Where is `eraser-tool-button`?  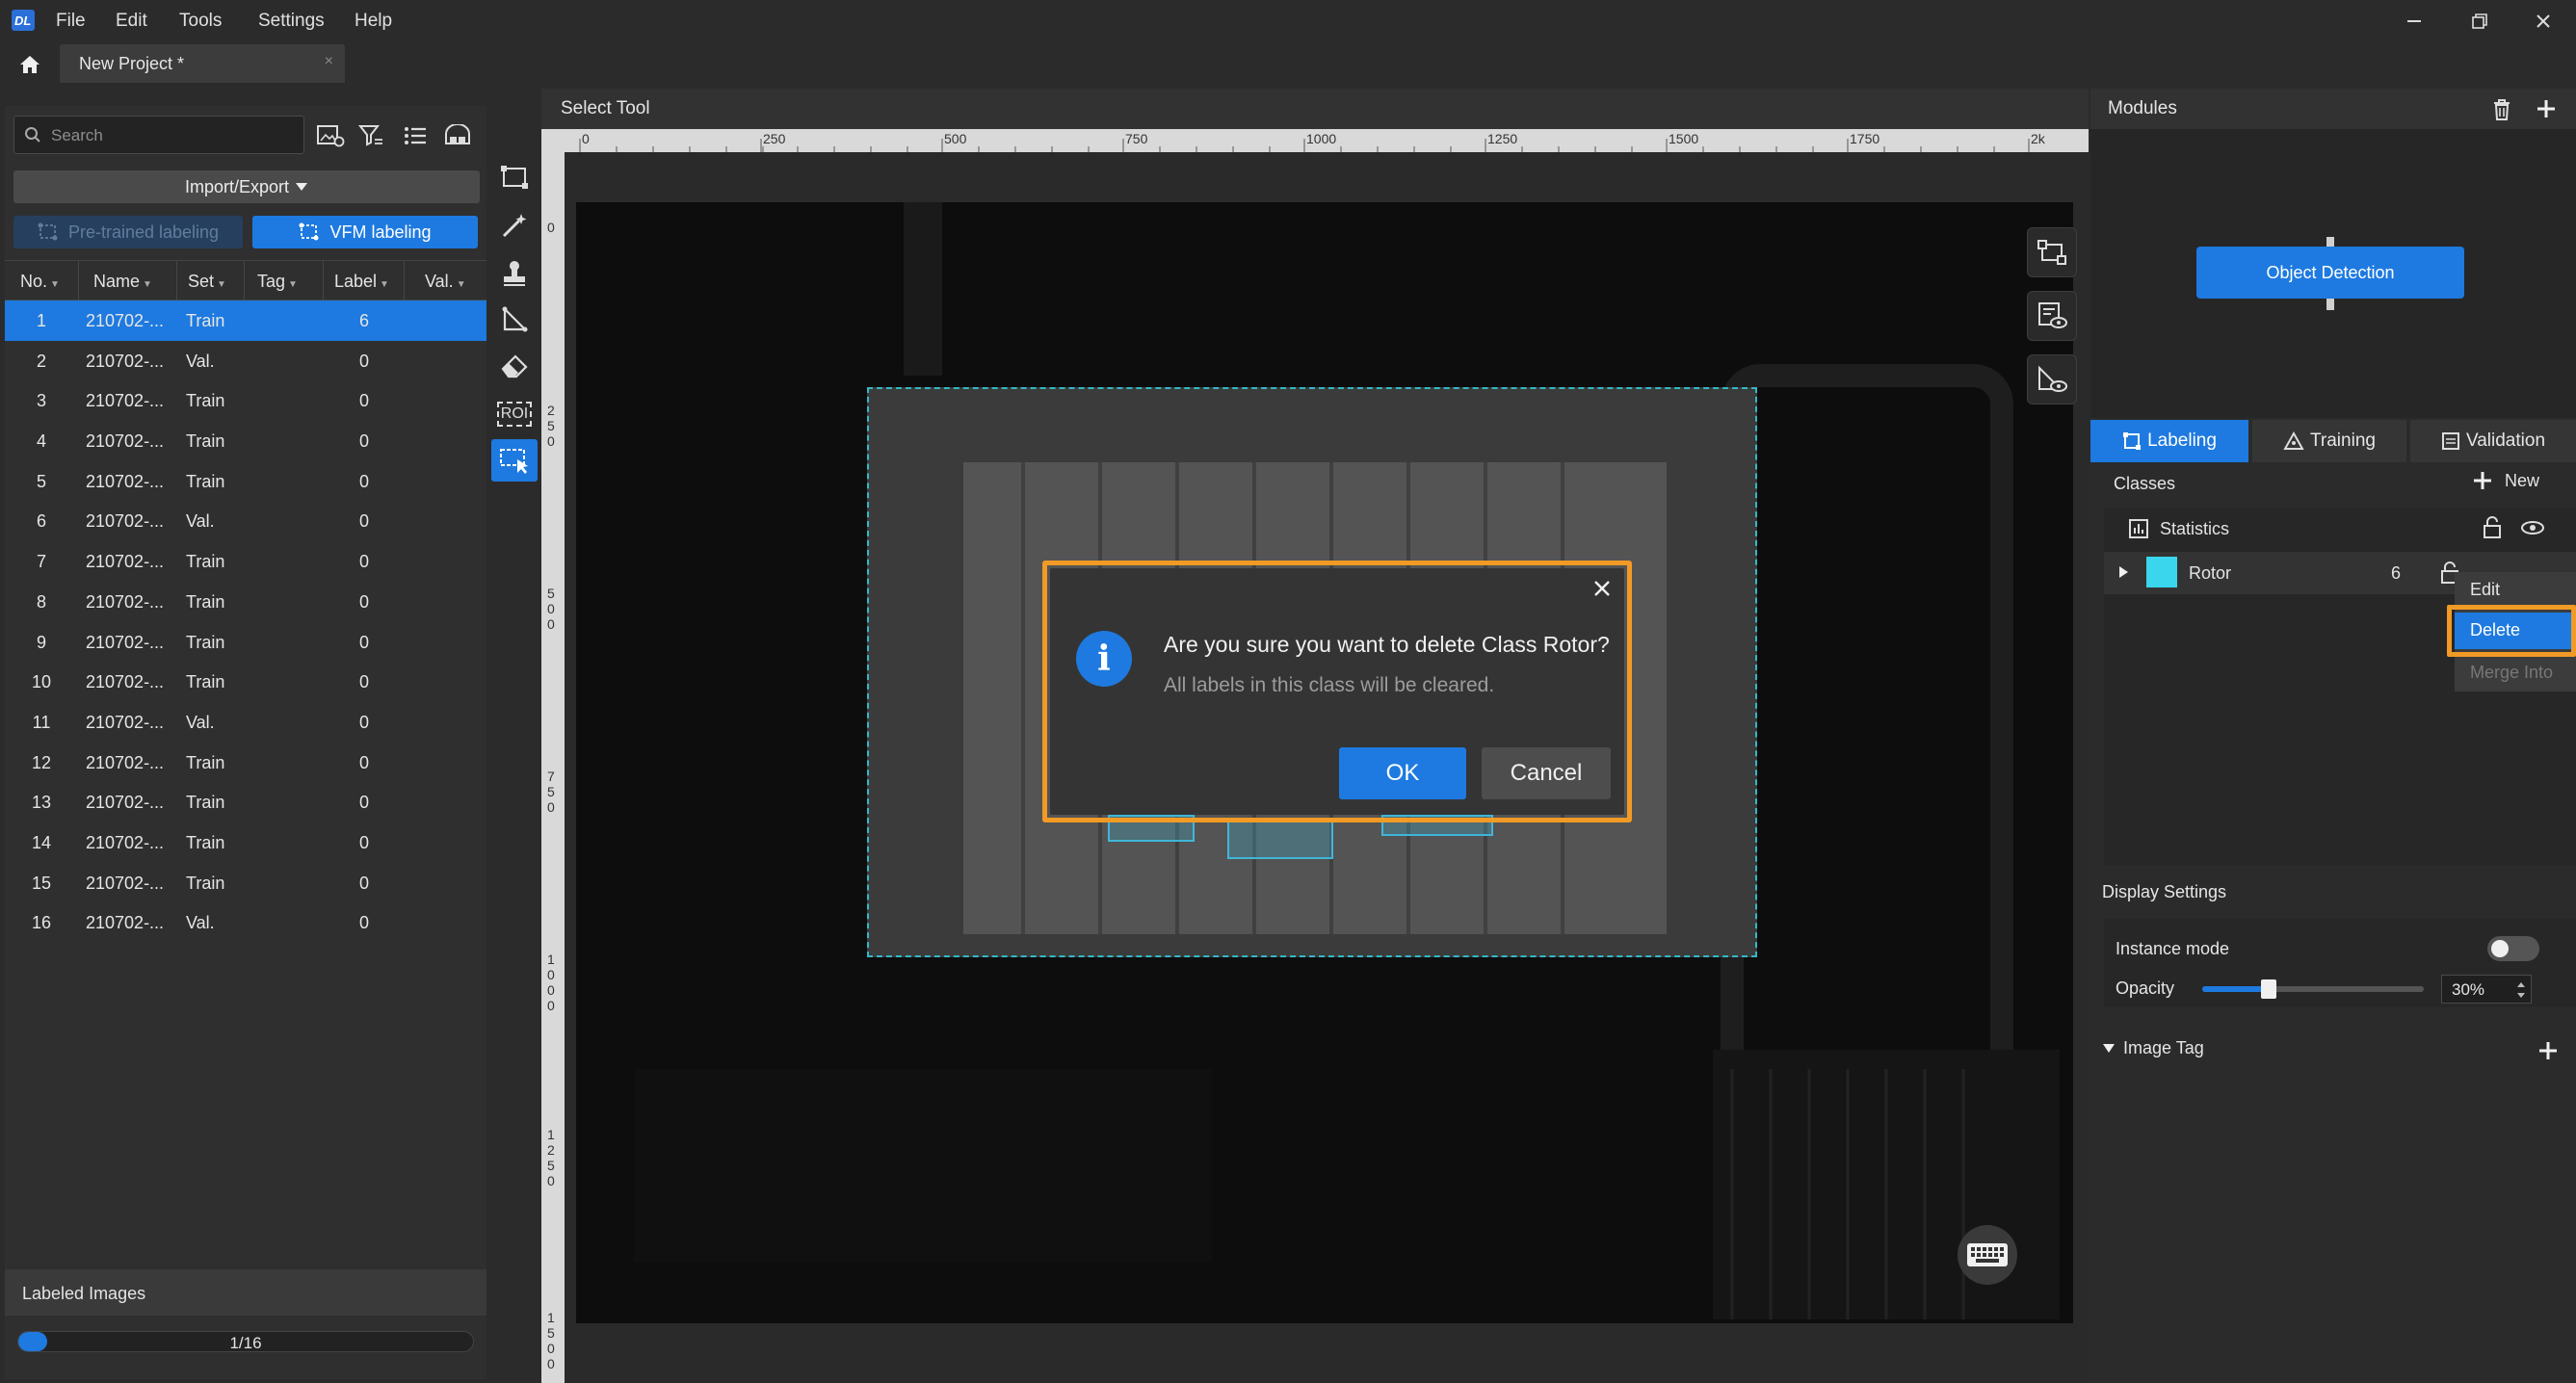
eraser-tool-button is located at coordinates (514, 366).